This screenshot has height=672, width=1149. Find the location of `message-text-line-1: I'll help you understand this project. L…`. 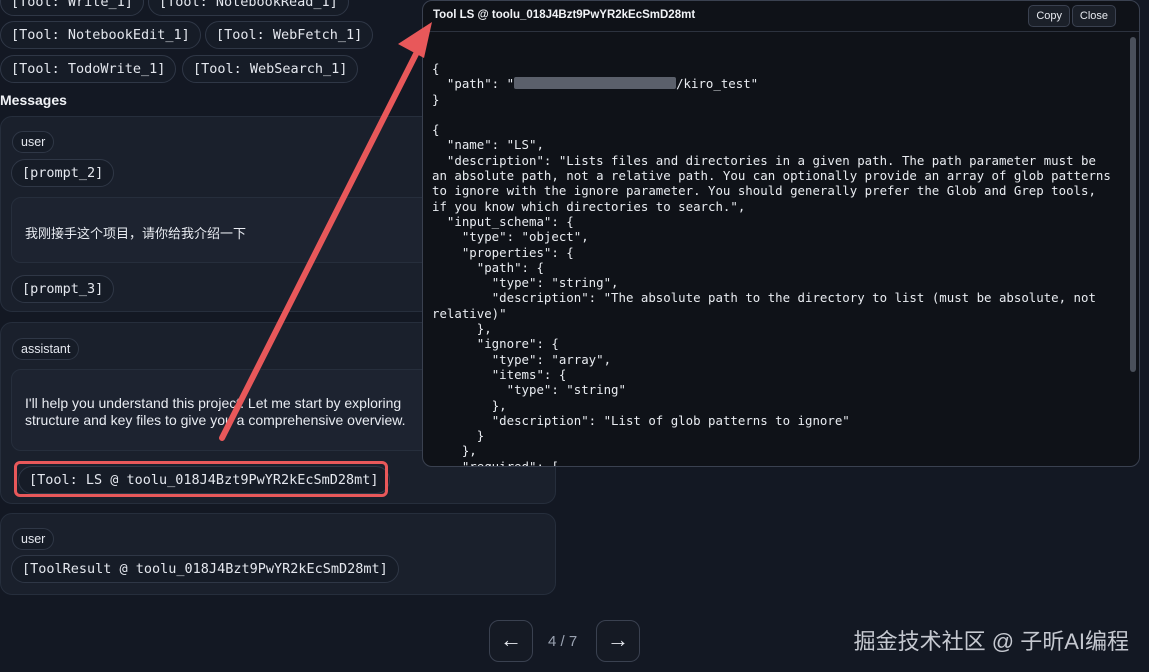

message-text-line-1: I'll help you understand this project. L… is located at coordinates (213, 403).